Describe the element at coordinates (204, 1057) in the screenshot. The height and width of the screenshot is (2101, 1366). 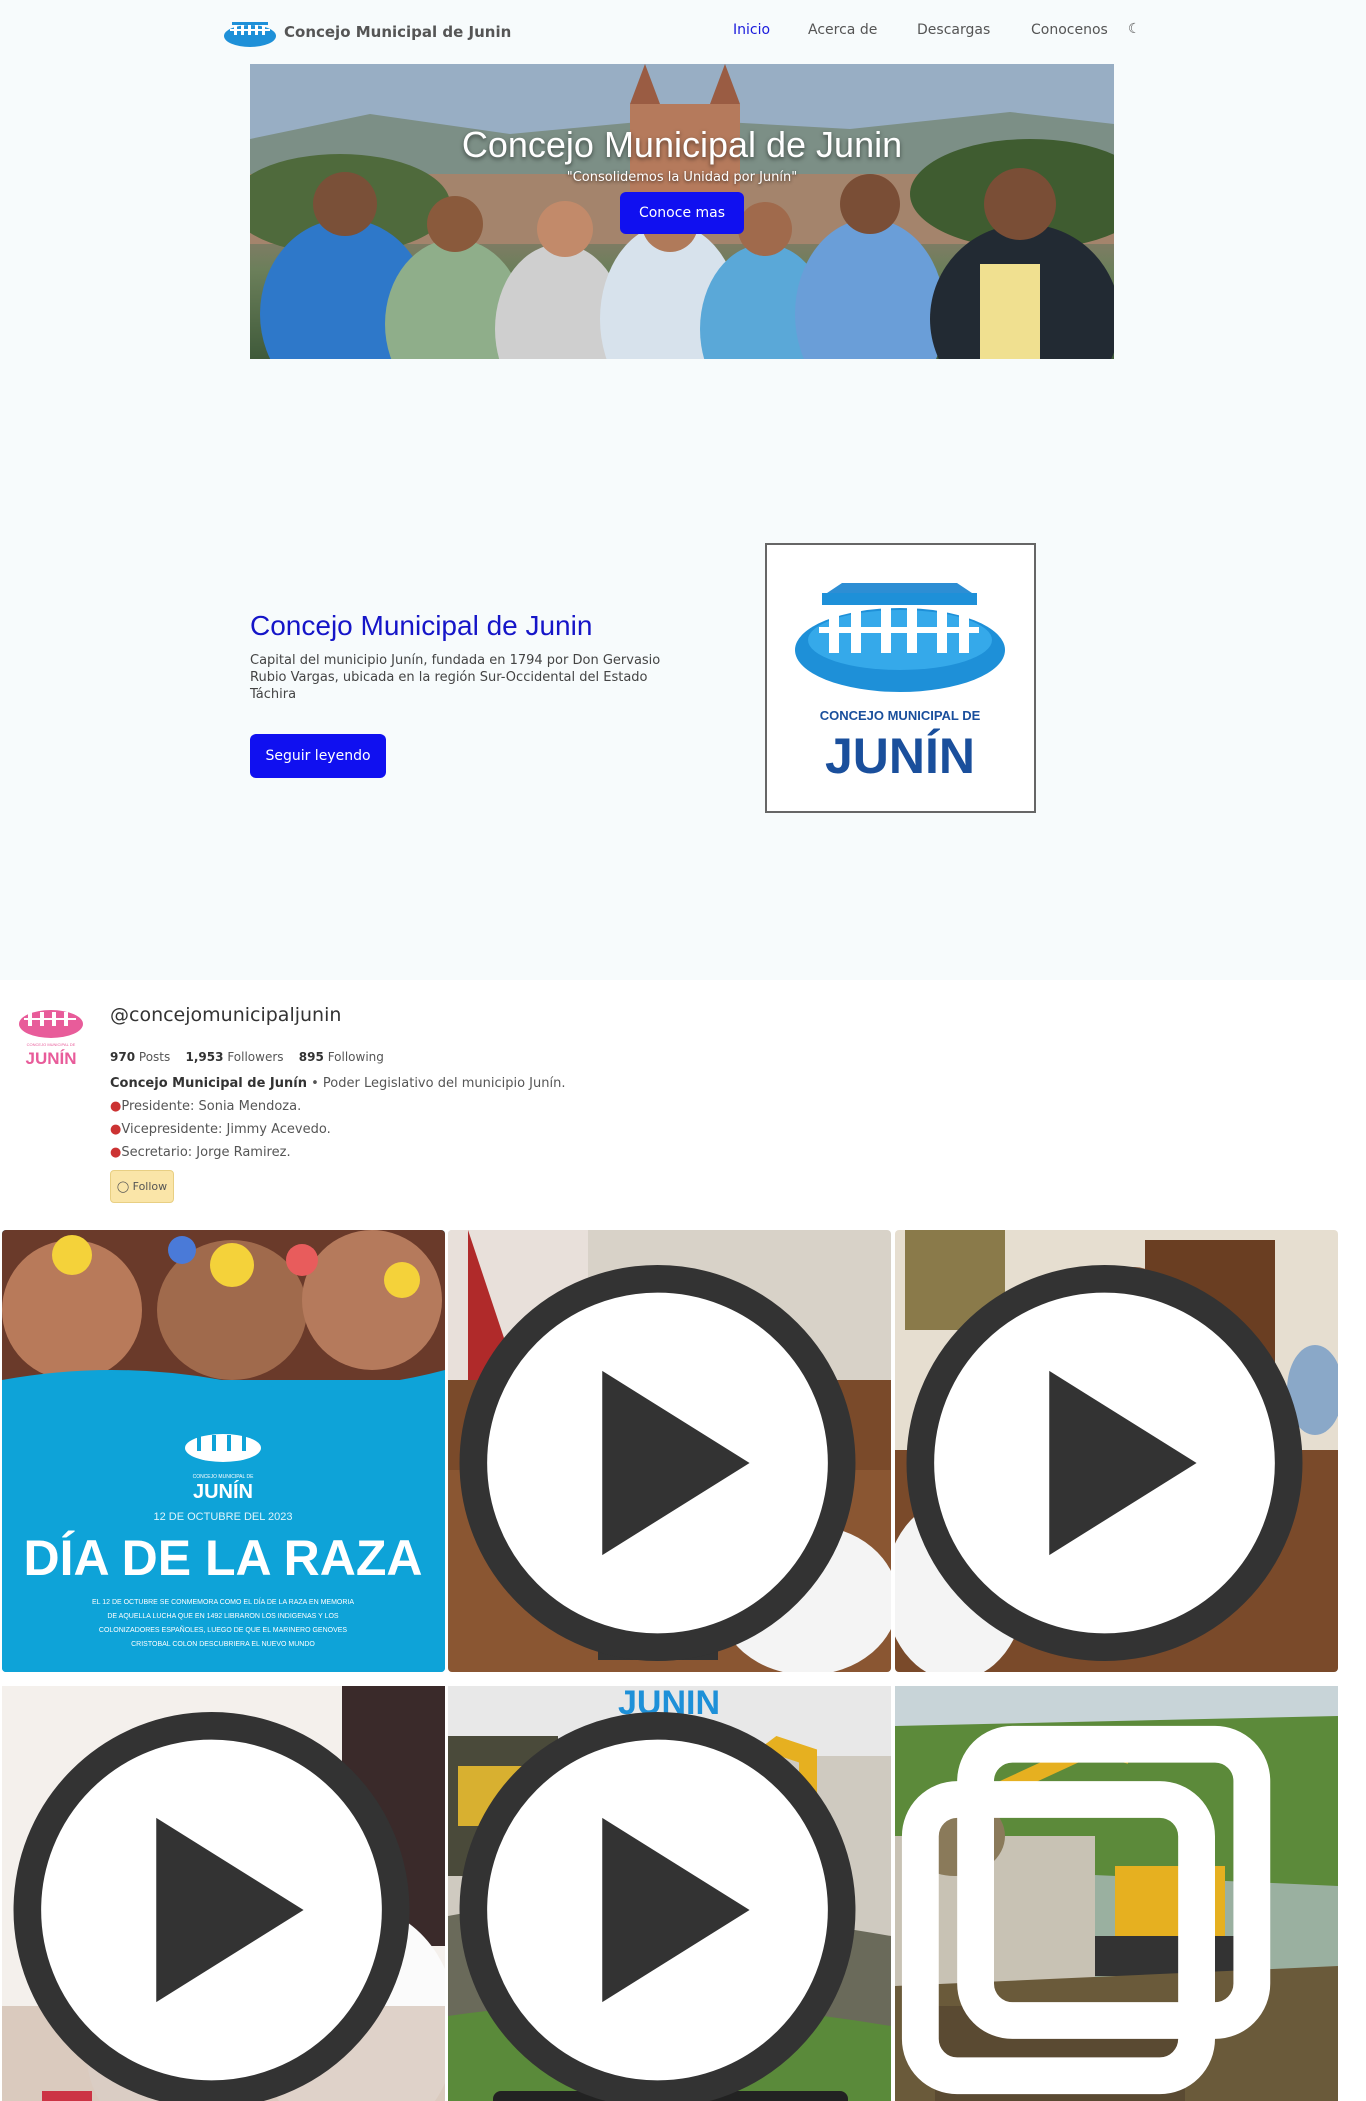
I see `followers-count: 1,953` at that location.